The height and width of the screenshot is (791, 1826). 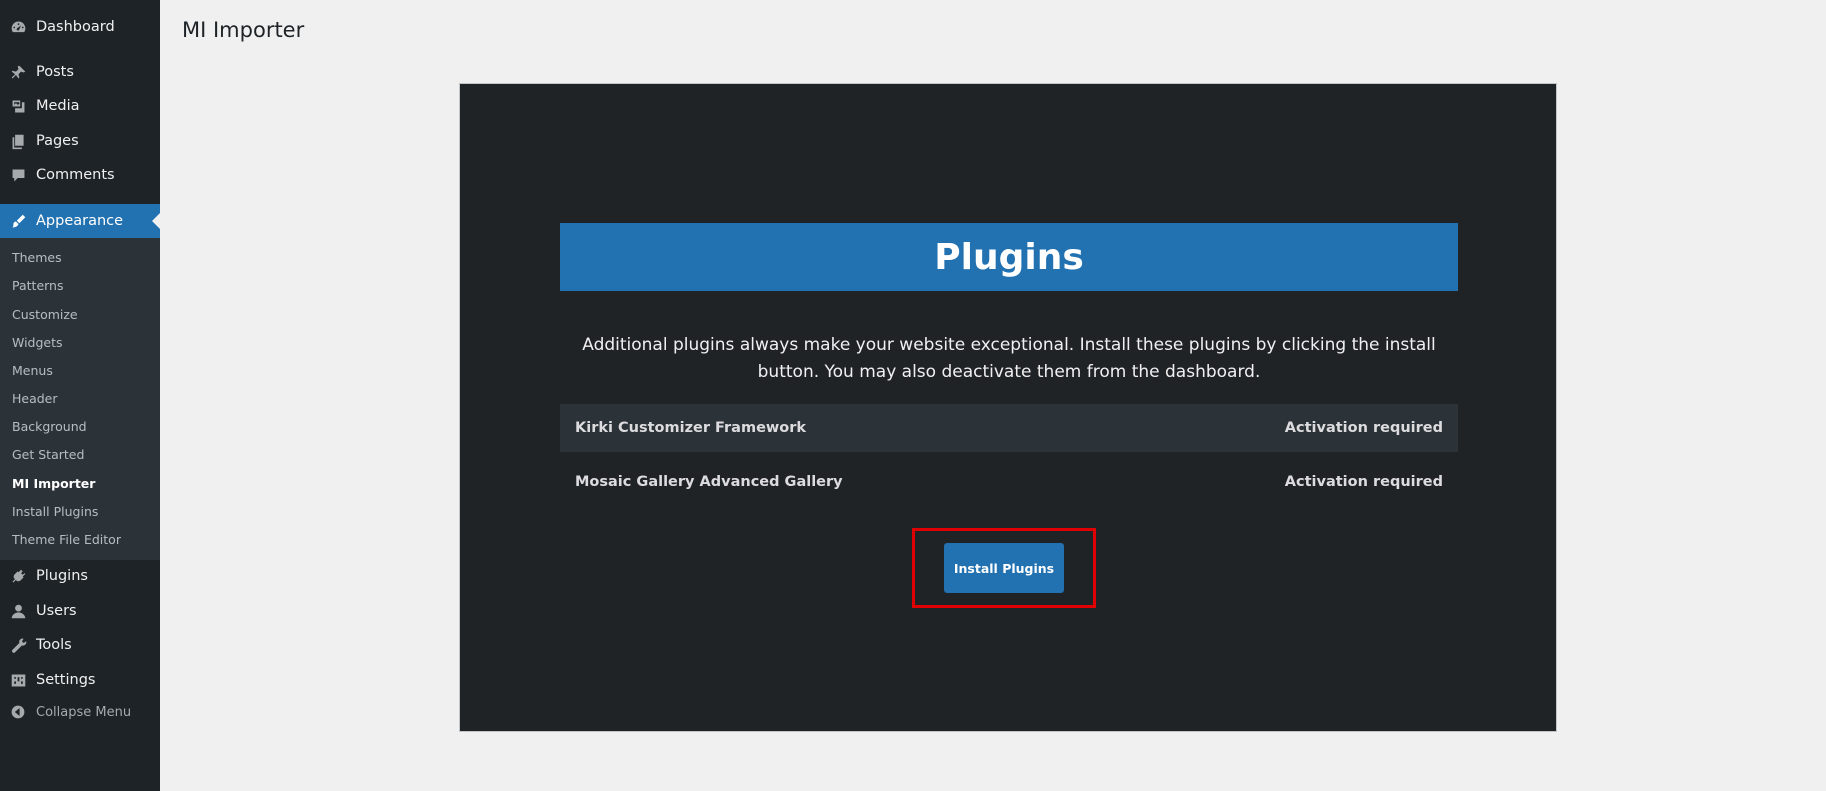 I want to click on sidebar-item-label: Posts, so click(x=55, y=72).